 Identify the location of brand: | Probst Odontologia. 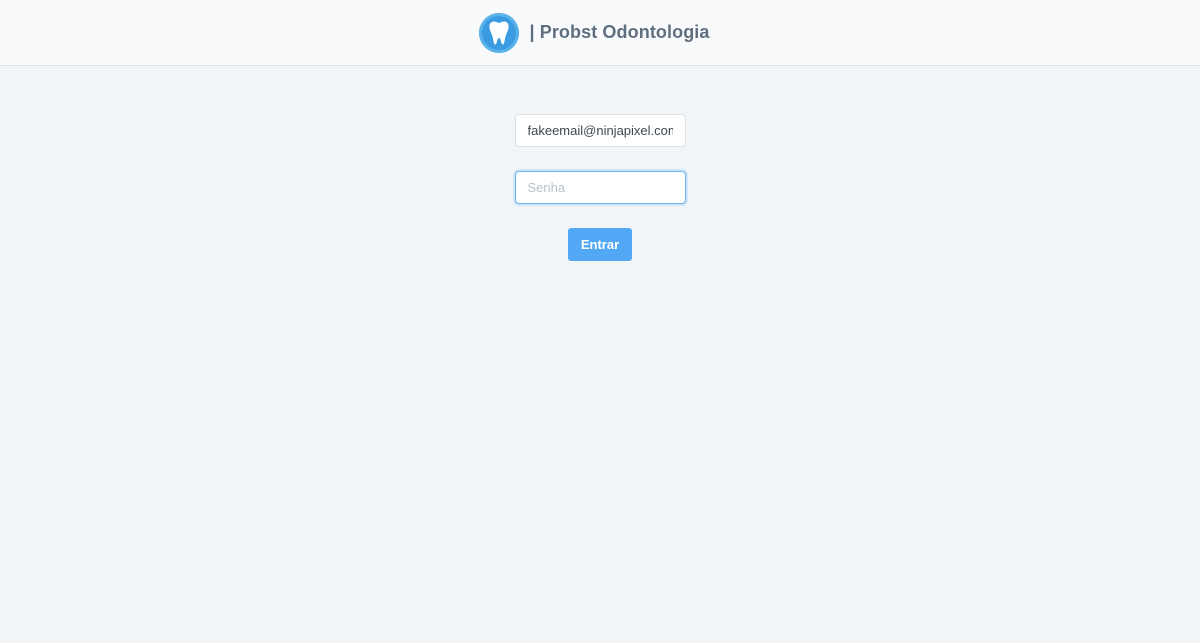
(594, 32).